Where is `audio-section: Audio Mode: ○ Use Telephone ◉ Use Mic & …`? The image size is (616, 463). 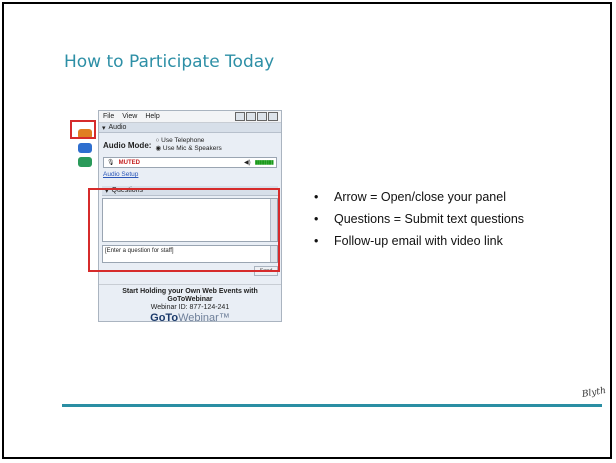
audio-section: Audio Mode: ○ Use Telephone ◉ Use Mic & … is located at coordinates (190, 156).